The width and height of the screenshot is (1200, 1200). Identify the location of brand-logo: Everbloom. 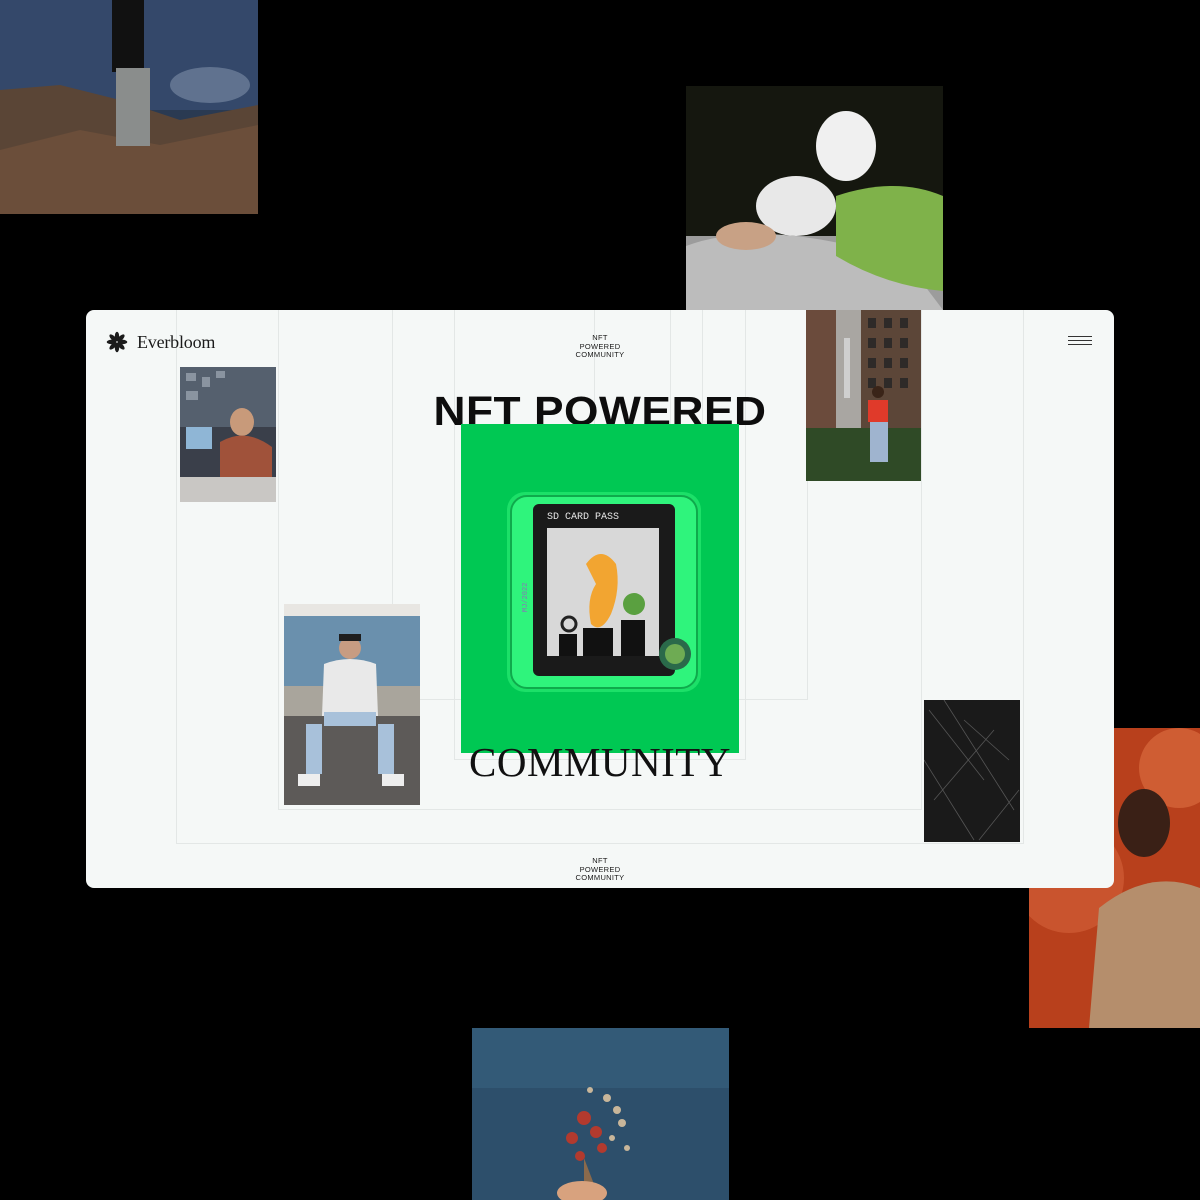
(160, 342).